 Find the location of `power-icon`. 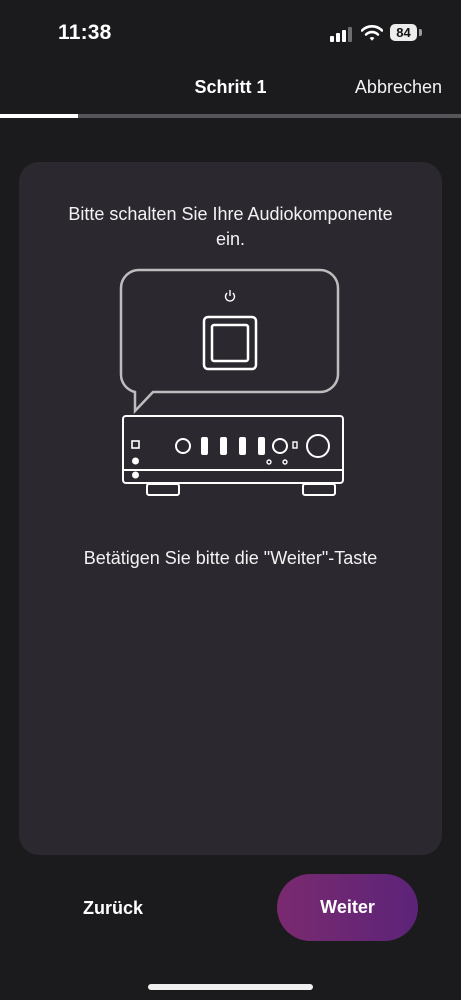

power-icon is located at coordinates (230, 296).